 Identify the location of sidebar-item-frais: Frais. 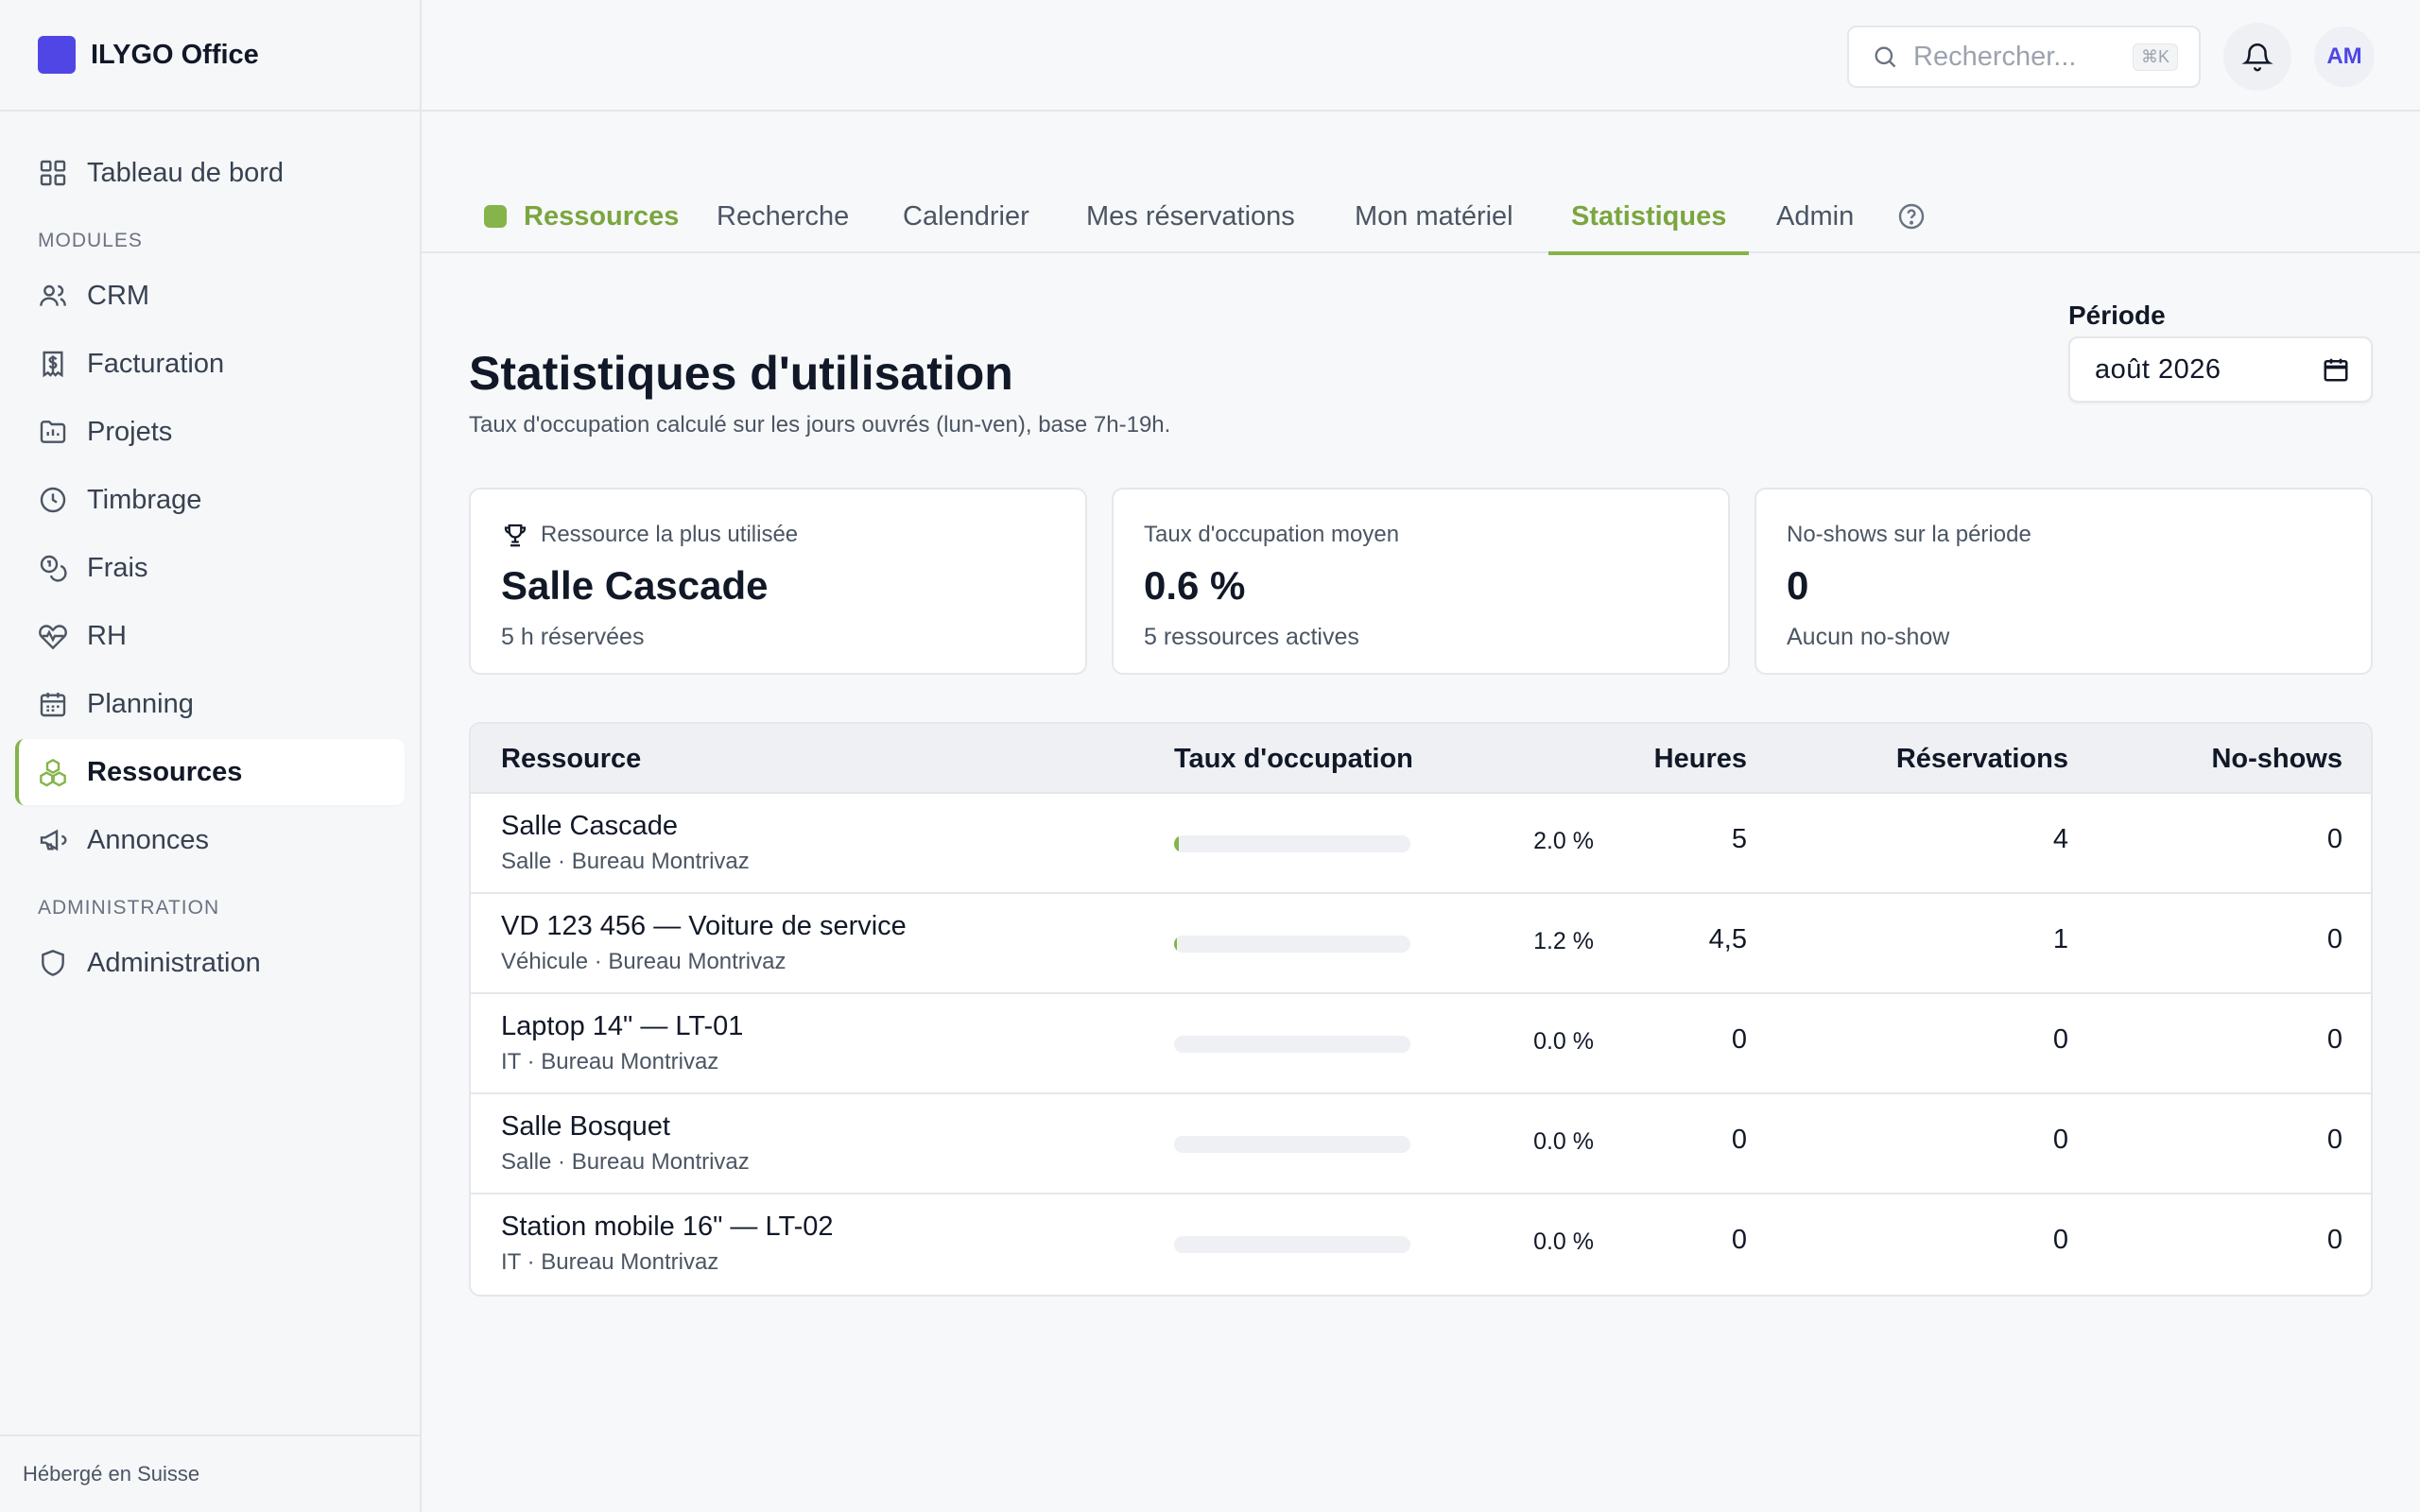
(210, 568).